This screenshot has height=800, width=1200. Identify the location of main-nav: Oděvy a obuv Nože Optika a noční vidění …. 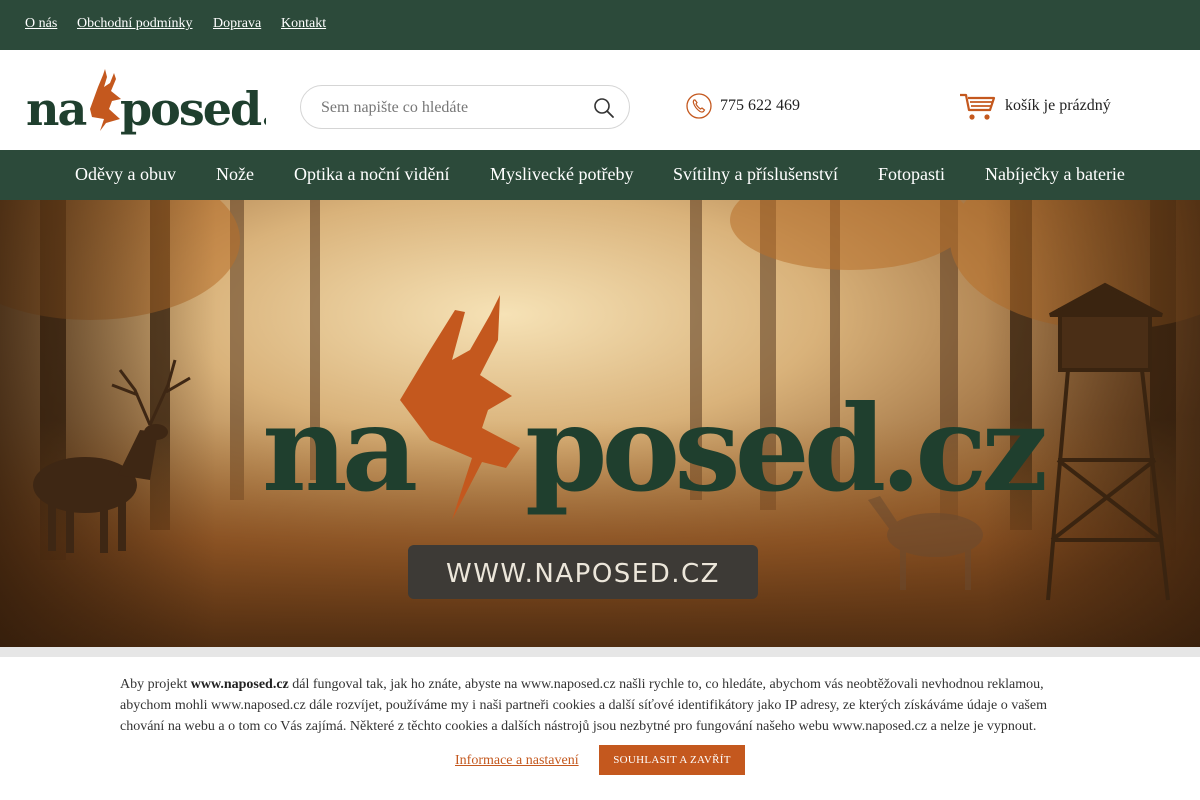
(600, 175).